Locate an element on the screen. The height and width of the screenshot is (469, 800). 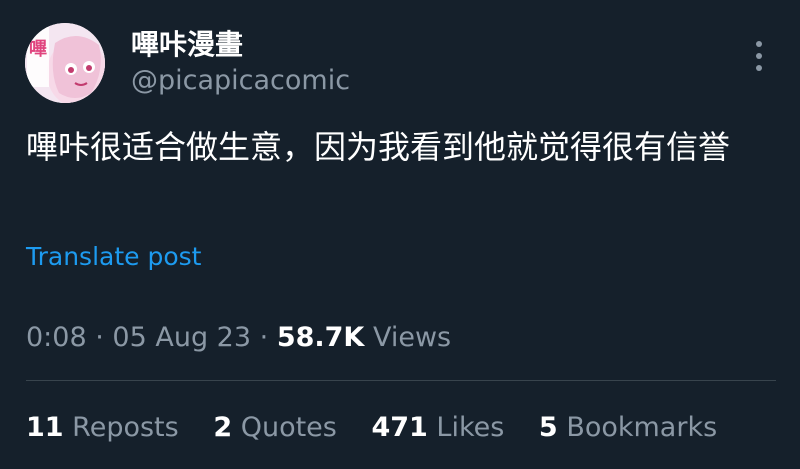
reposts-count: 11 is located at coordinates (45, 427).